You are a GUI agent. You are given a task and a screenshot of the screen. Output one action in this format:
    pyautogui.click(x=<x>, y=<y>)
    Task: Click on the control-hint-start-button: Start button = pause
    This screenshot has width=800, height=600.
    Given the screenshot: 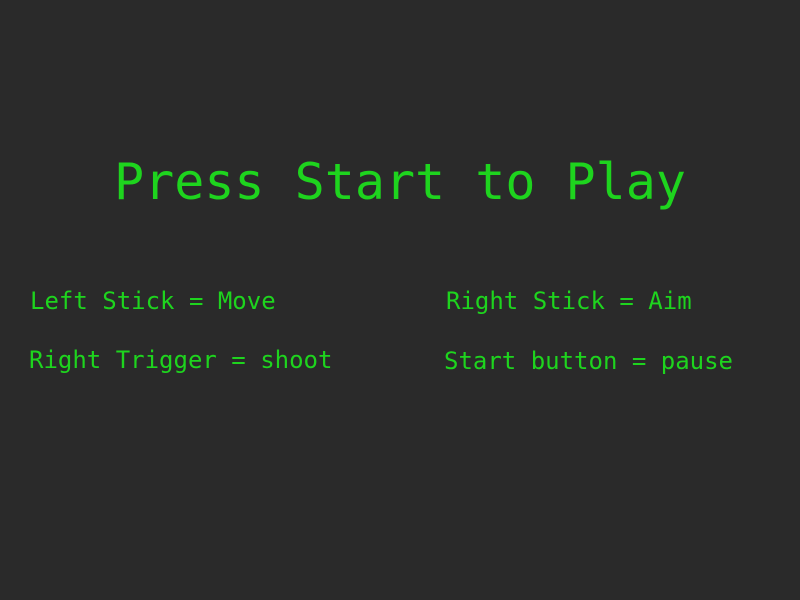 What is the action you would take?
    pyautogui.click(x=588, y=361)
    